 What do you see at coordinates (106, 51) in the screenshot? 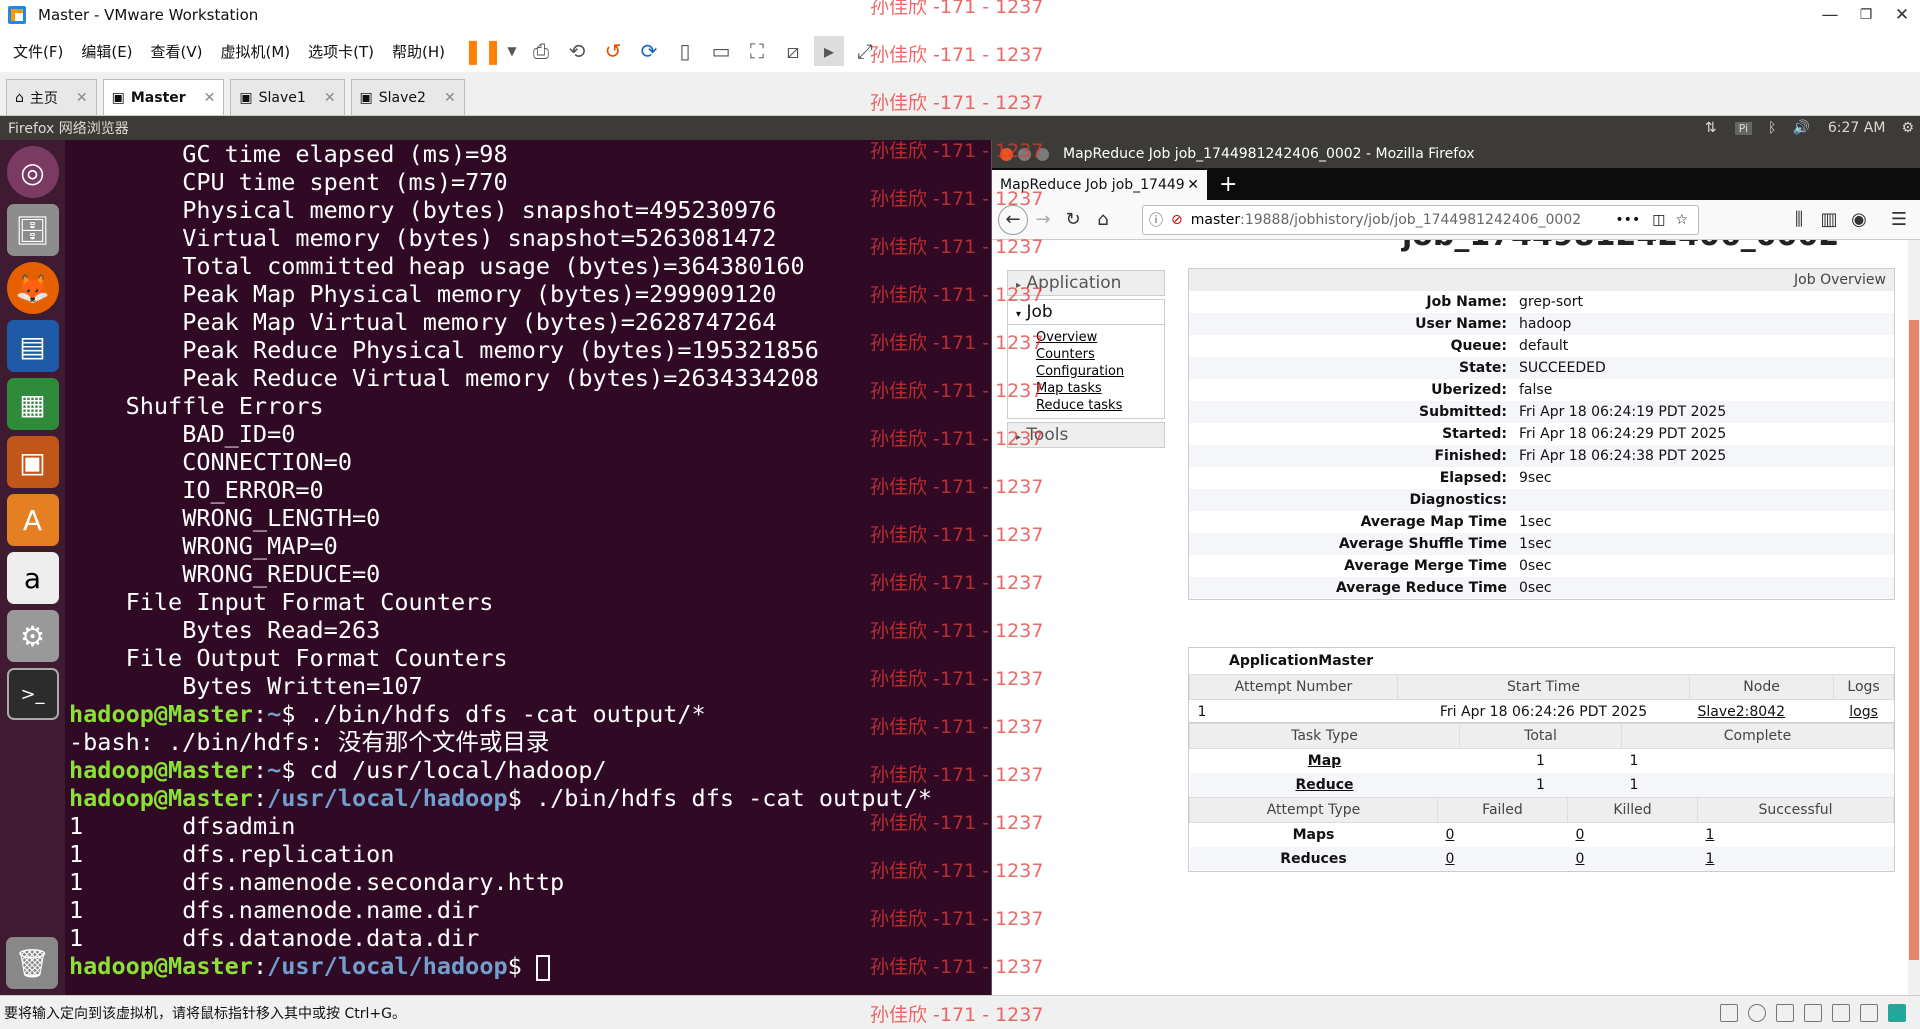
I see `menu-edit: 编辑(E)` at bounding box center [106, 51].